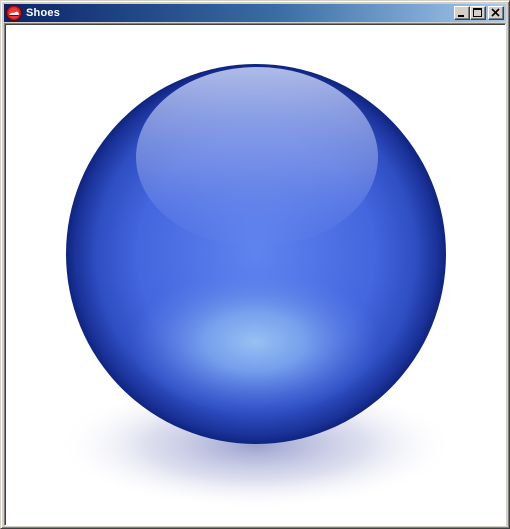  Describe the element at coordinates (43, 13) in the screenshot. I see `window-title: Shoes` at that location.